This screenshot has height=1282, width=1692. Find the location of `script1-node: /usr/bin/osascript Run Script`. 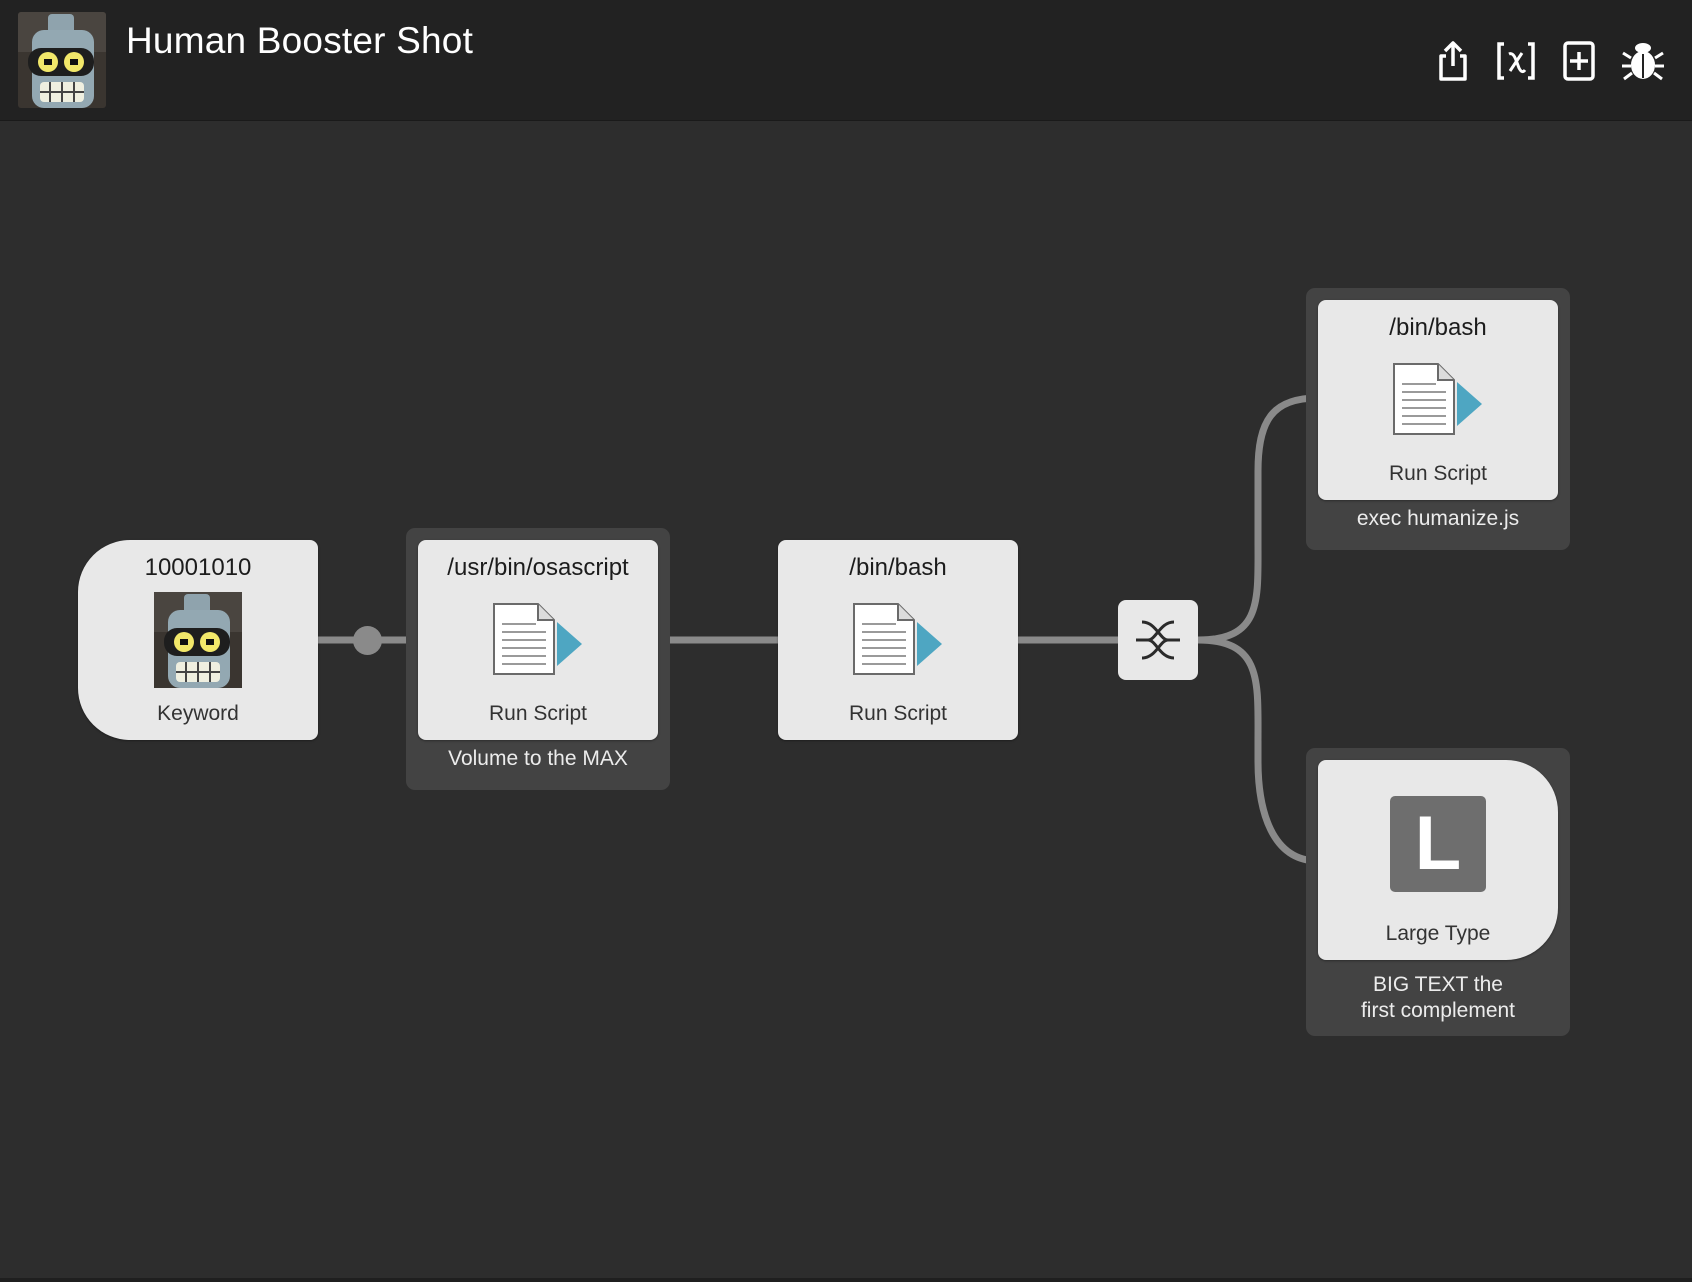

script1-node: /usr/bin/osascript Run Script is located at coordinates (538, 640).